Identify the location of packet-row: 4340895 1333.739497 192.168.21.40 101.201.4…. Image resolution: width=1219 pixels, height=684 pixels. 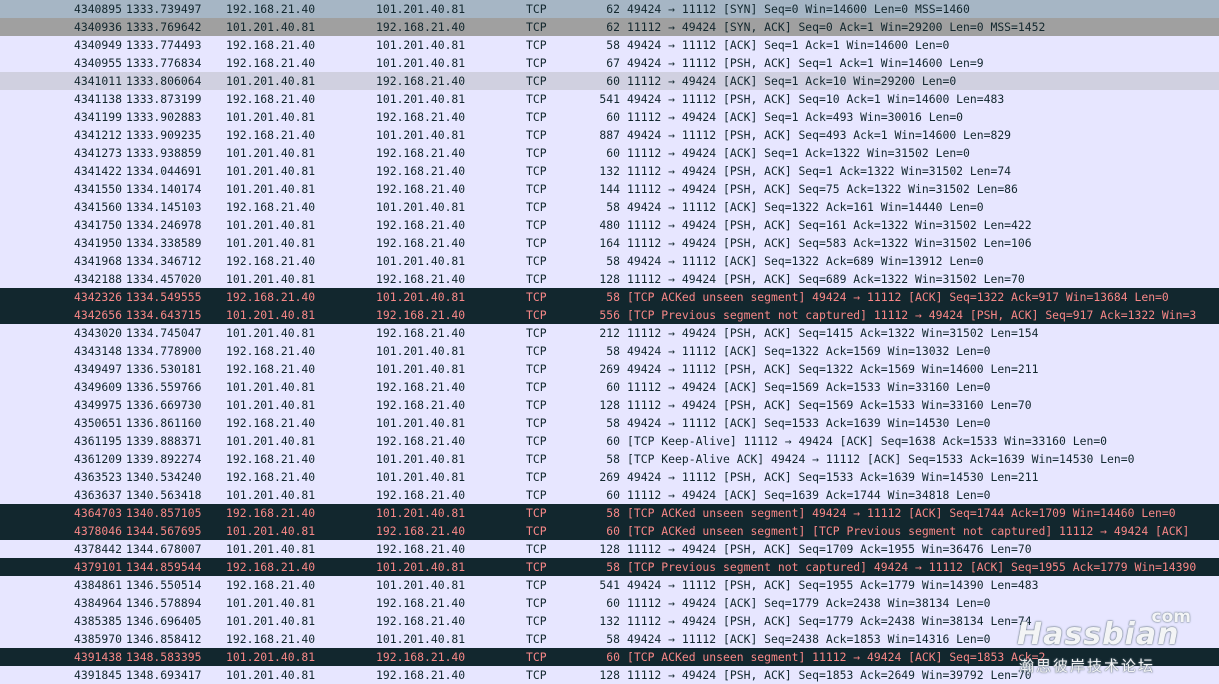
(609, 9).